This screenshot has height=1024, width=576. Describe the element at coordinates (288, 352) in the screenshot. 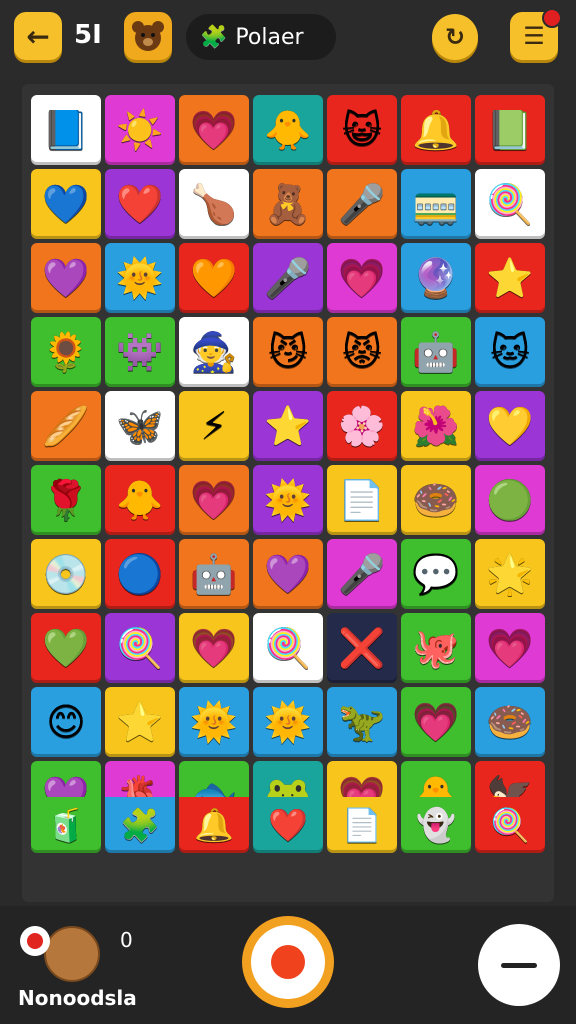

I see `board-tile: 😼` at that location.